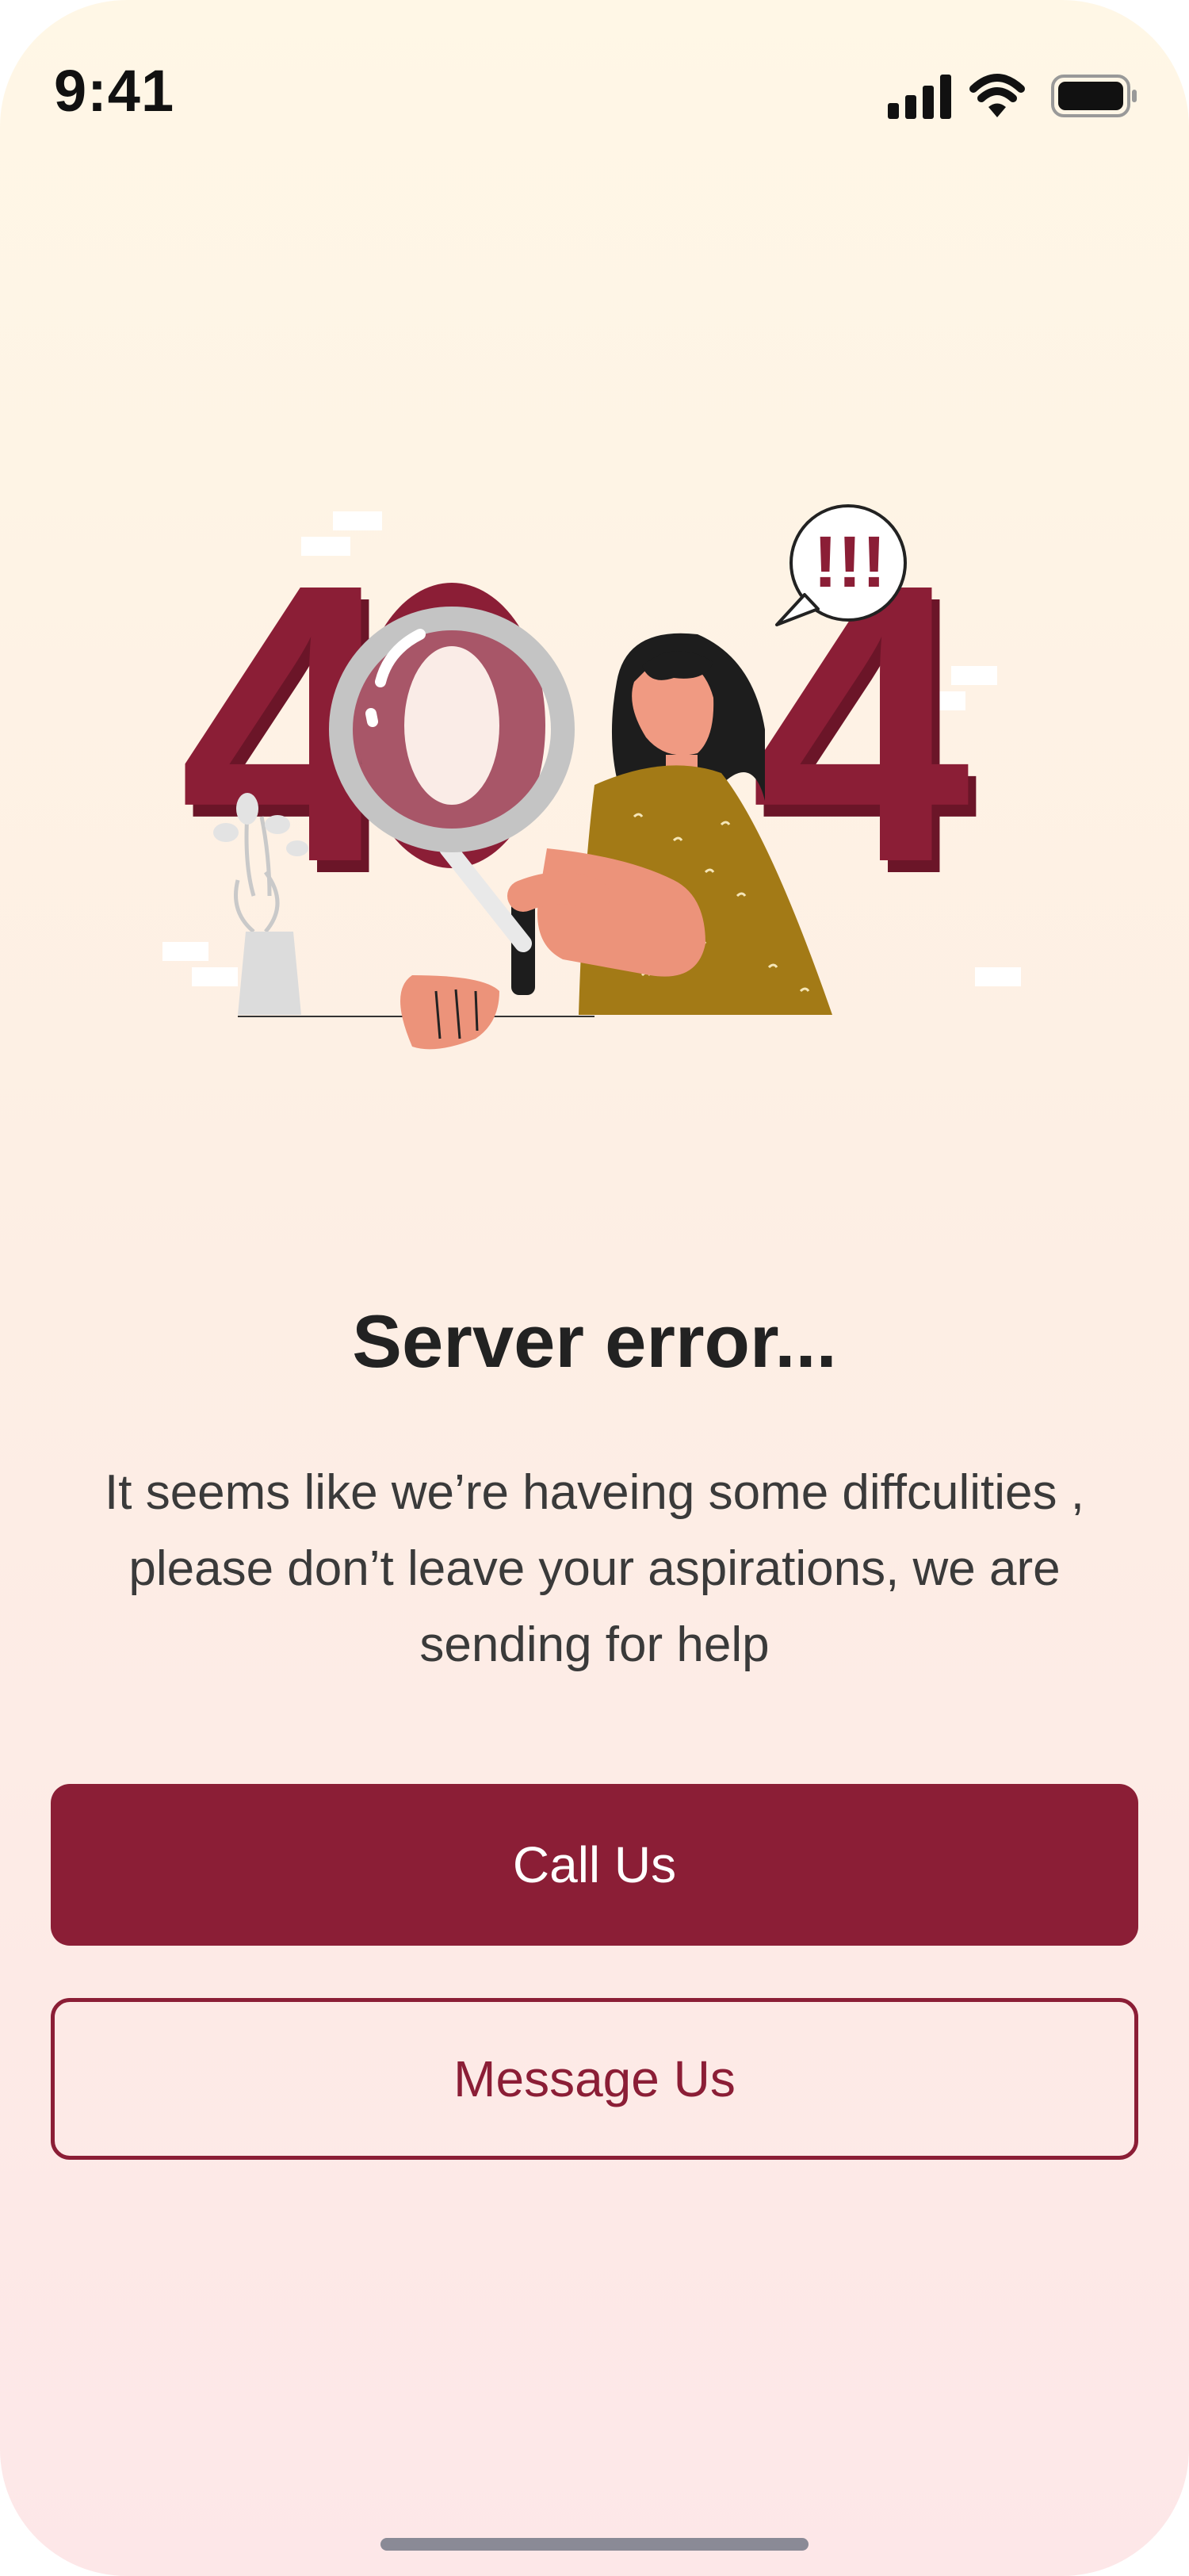 The width and height of the screenshot is (1189, 2576). Describe the element at coordinates (849, 562) in the screenshot. I see `speech-bubble-text: !!!` at that location.